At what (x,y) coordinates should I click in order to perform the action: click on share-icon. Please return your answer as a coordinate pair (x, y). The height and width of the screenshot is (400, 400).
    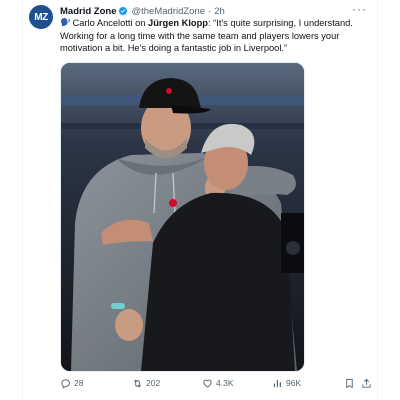
    Looking at the image, I should click on (366, 383).